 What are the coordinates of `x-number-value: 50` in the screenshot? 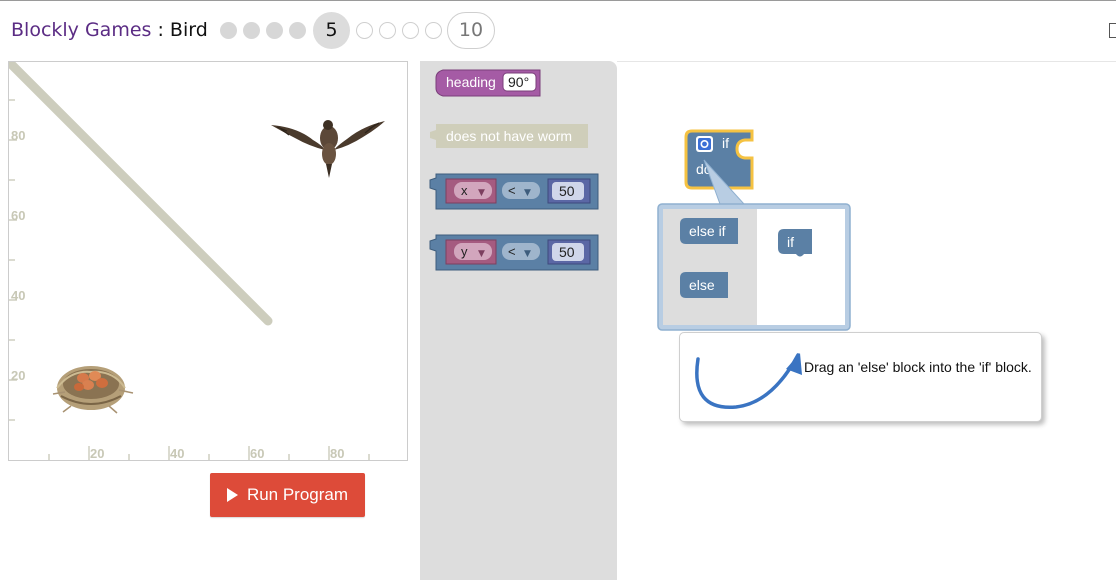 It's located at (567, 191).